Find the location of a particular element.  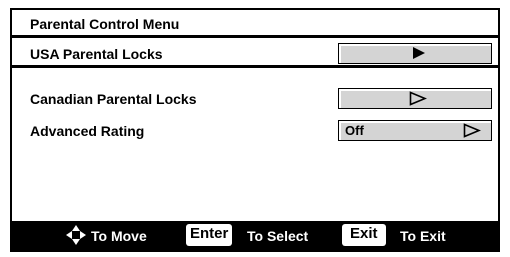

usa-locks-open-button is located at coordinates (415, 53).